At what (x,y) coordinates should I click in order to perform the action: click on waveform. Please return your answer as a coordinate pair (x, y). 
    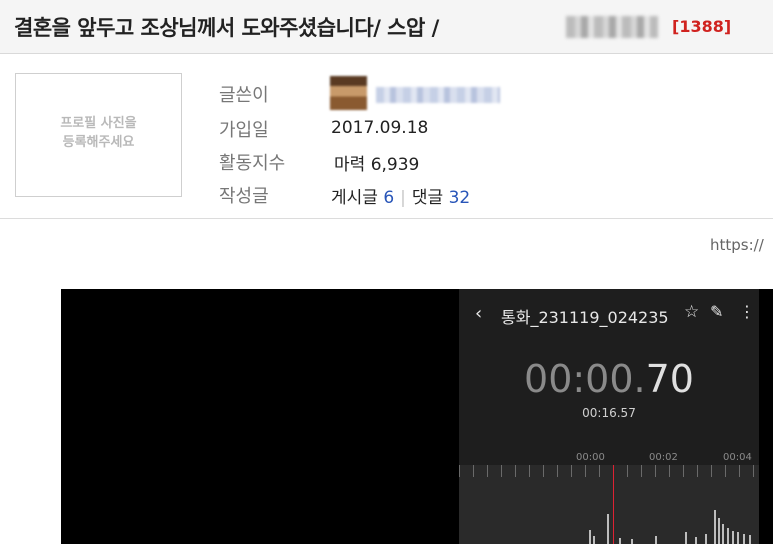
    Looking at the image, I should click on (609, 504).